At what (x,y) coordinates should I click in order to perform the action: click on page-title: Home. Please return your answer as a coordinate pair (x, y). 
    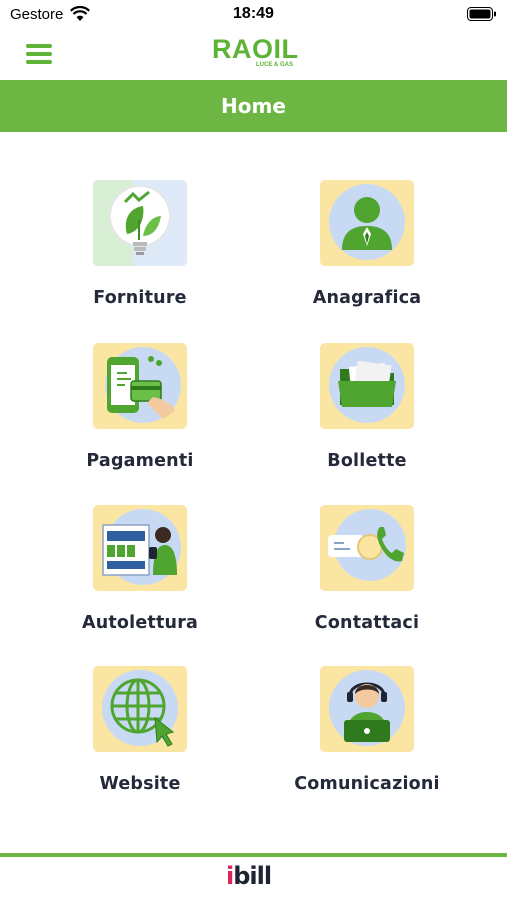
    Looking at the image, I should click on (253, 106).